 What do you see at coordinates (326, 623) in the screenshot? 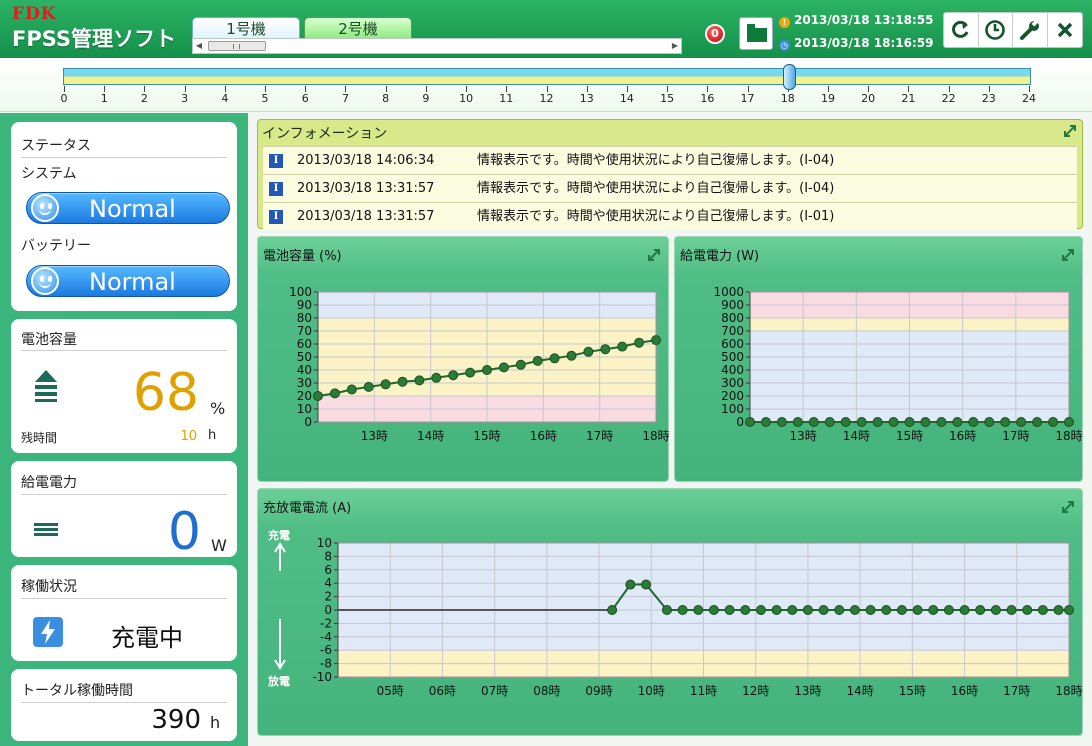
I see `y-tick-label: -2` at bounding box center [326, 623].